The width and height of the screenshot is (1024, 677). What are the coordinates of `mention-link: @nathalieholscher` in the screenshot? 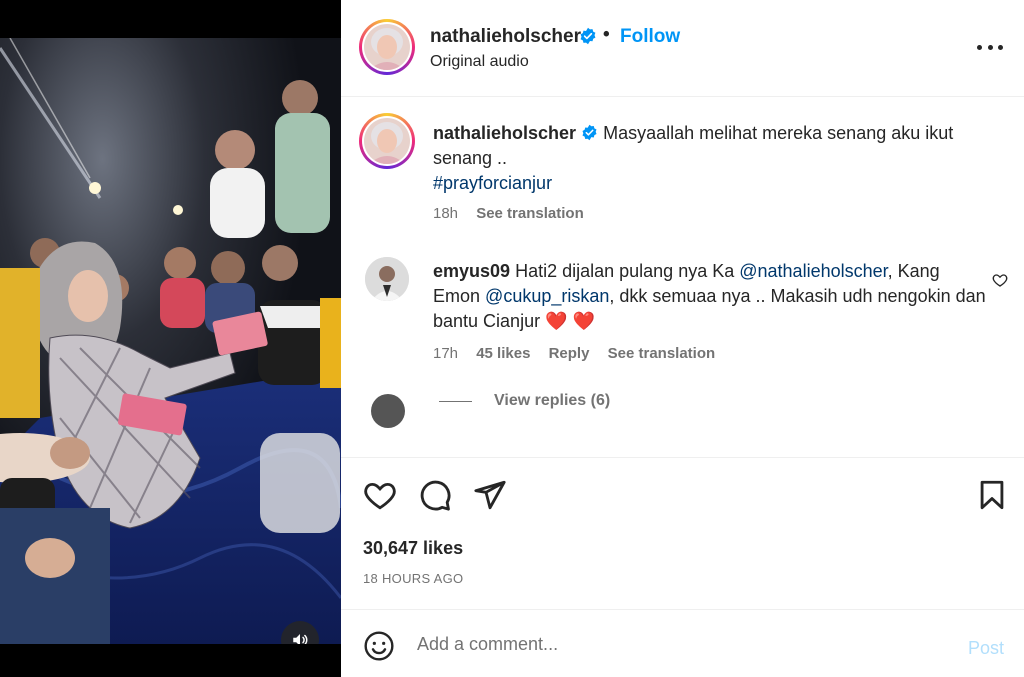 It's located at (813, 271).